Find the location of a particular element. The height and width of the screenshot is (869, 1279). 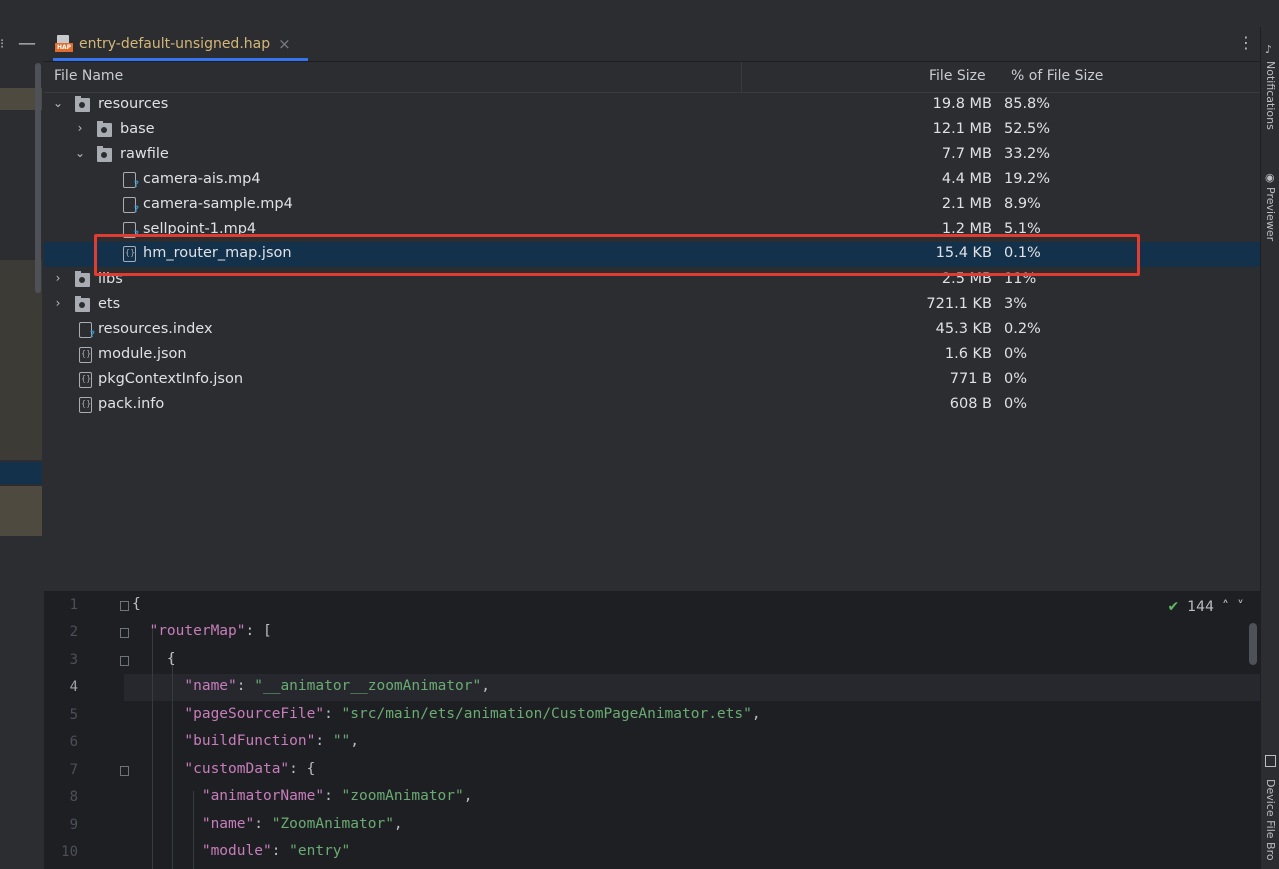

row-name: resources is located at coordinates (133, 104).